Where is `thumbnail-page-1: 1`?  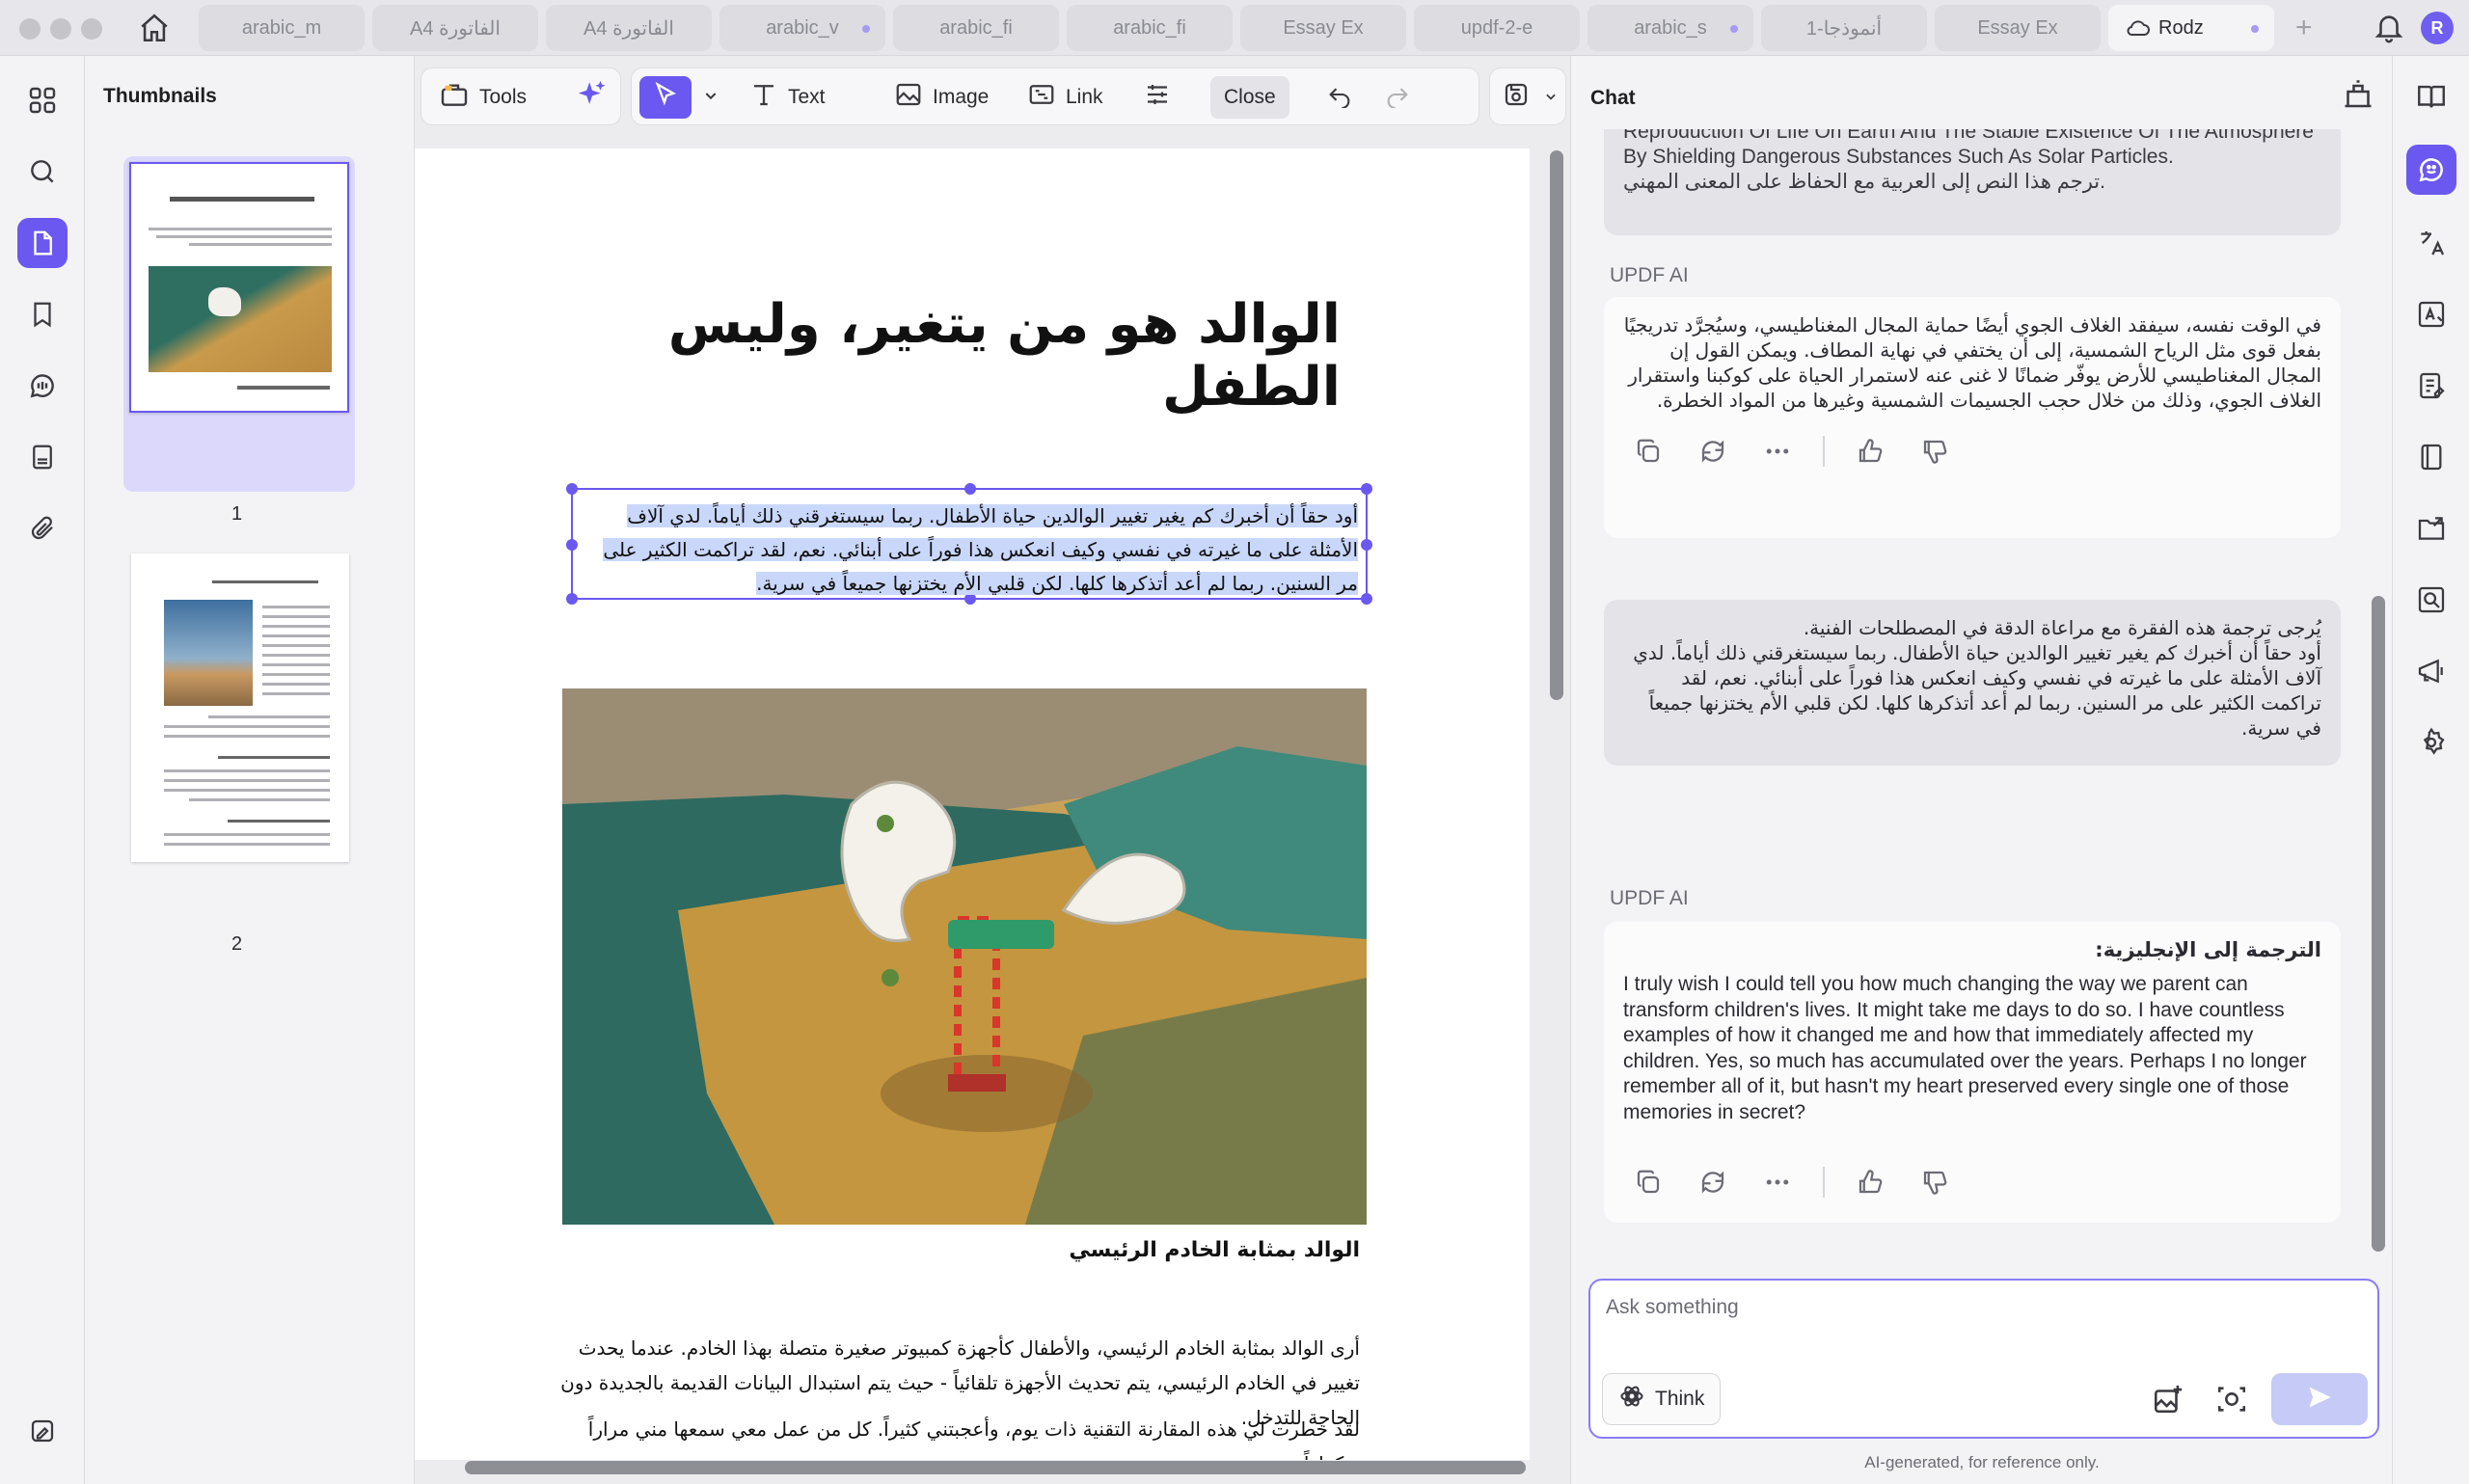 thumbnail-page-1: 1 is located at coordinates (239, 340).